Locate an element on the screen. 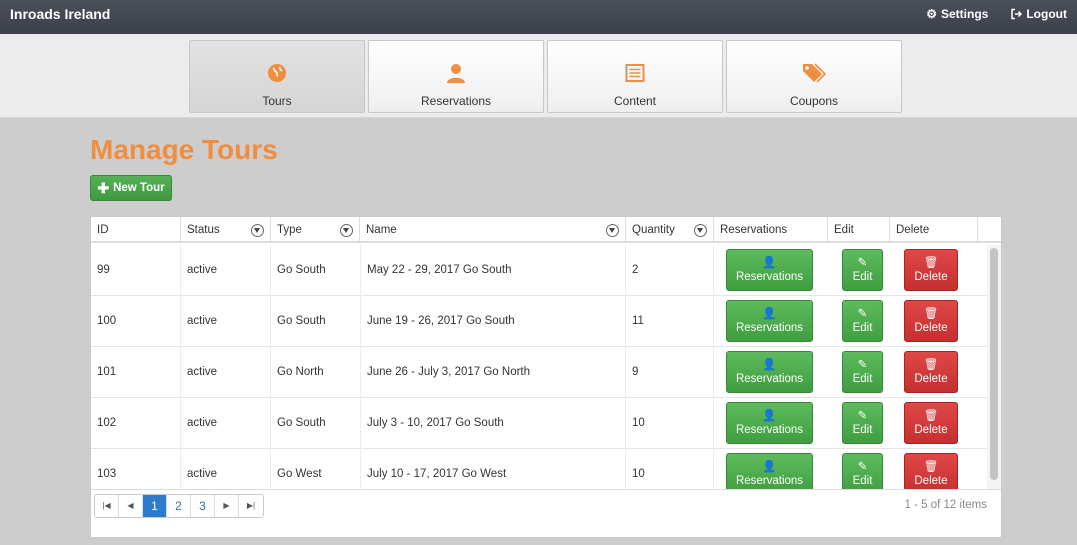 This screenshot has height=545, width=1077. new-tour-label: New Tour is located at coordinates (139, 188).